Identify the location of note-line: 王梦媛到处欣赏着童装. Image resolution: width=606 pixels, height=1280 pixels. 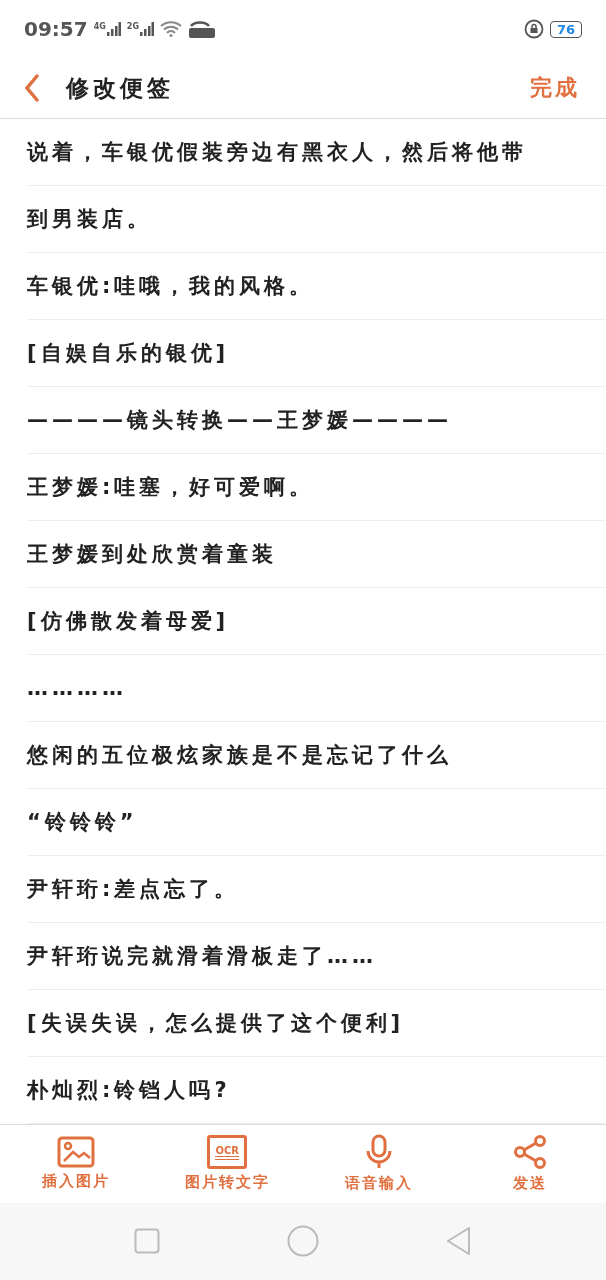
(152, 554).